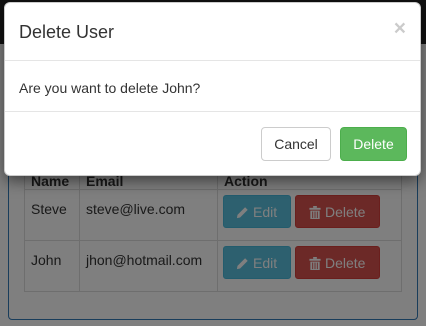 This screenshot has width=426, height=326. I want to click on modal-message: Are you want to delete John?, so click(110, 88).